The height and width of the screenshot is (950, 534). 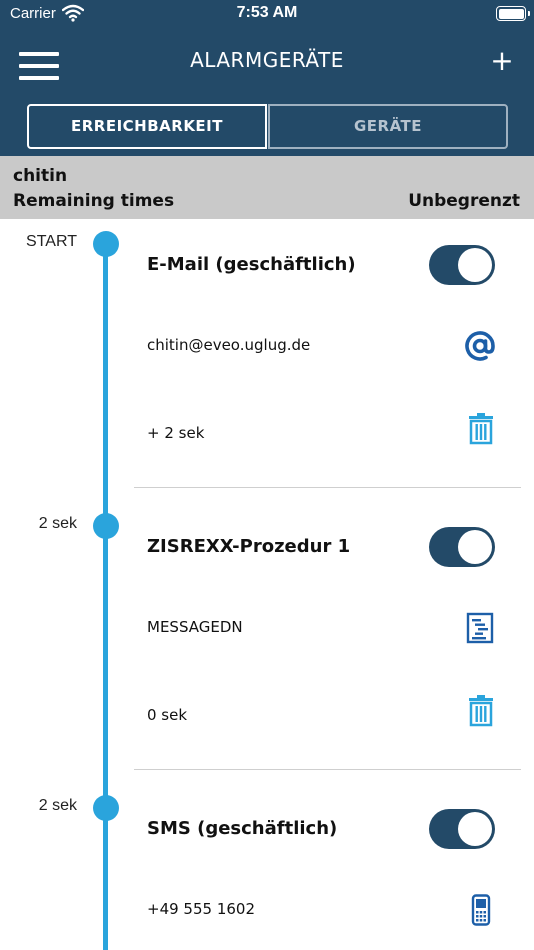 I want to click on entry-delay: 0 sek, so click(x=167, y=715).